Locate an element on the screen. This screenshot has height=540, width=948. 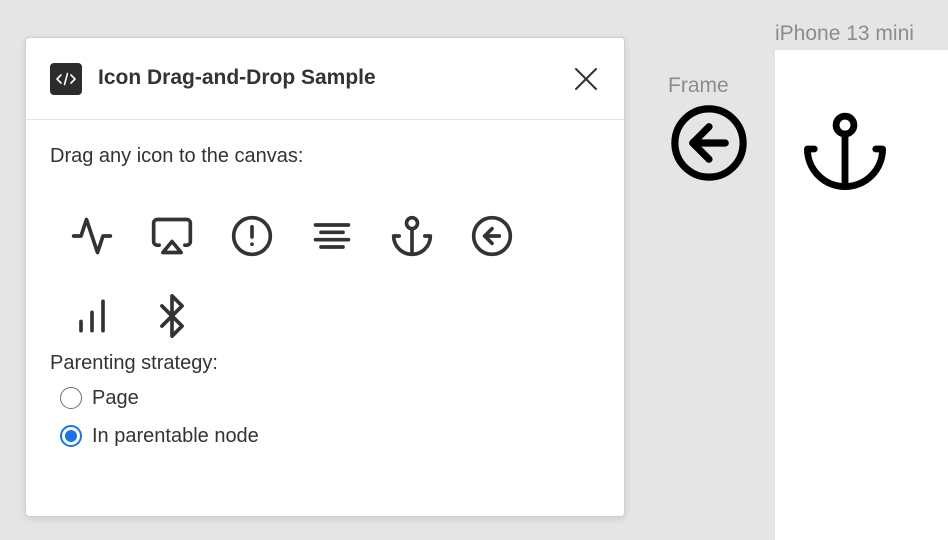
close-button is located at coordinates (586, 79).